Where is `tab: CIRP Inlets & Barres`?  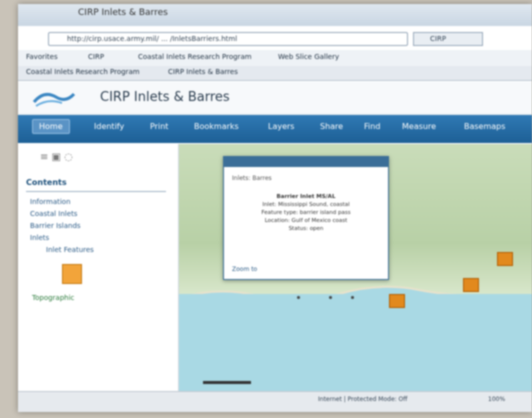 tab: CIRP Inlets & Barres is located at coordinates (203, 72).